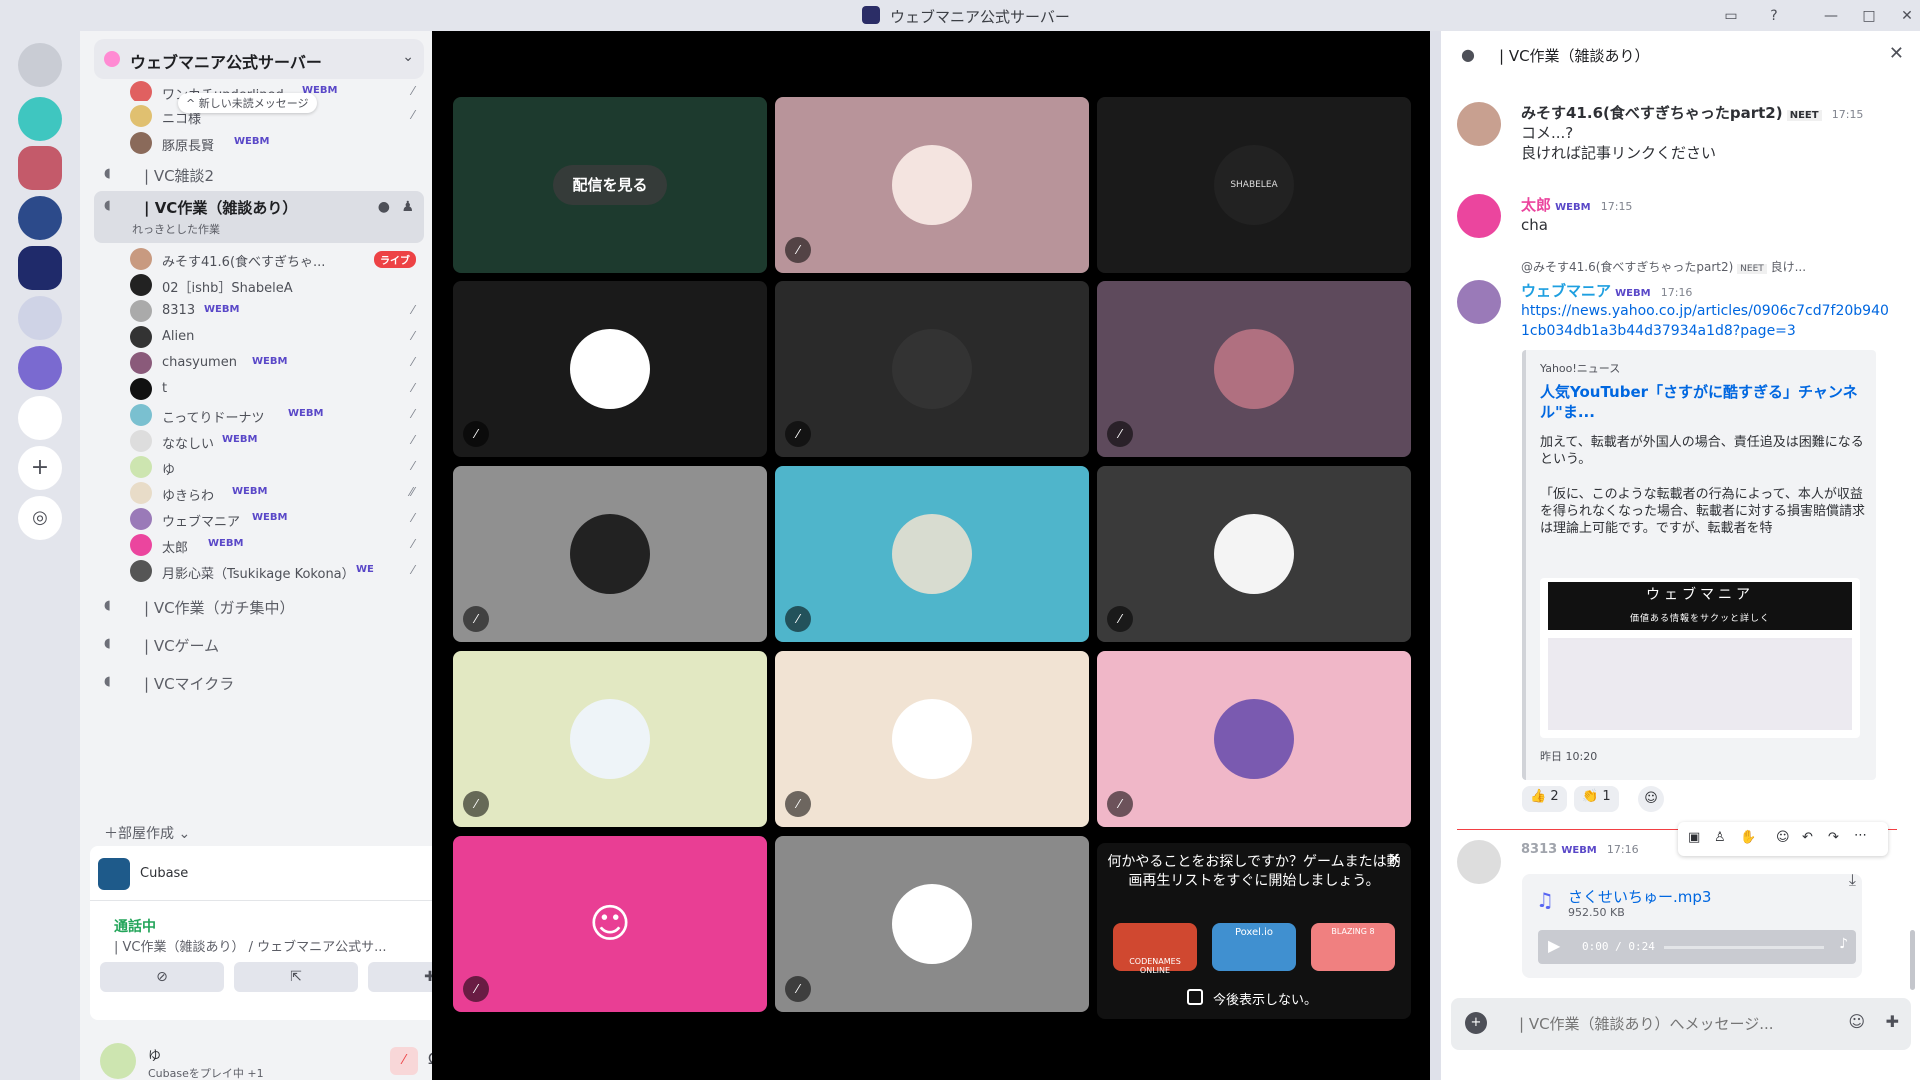 The height and width of the screenshot is (1080, 1920). Describe the element at coordinates (1254, 947) in the screenshot. I see `game-poxelio: Poxel.io` at that location.